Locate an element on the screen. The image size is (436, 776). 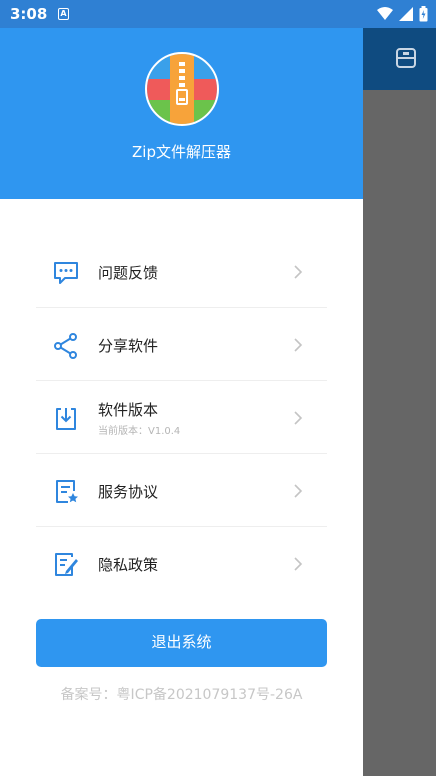
menu-item-label: 软件版本 is located at coordinates (128, 410).